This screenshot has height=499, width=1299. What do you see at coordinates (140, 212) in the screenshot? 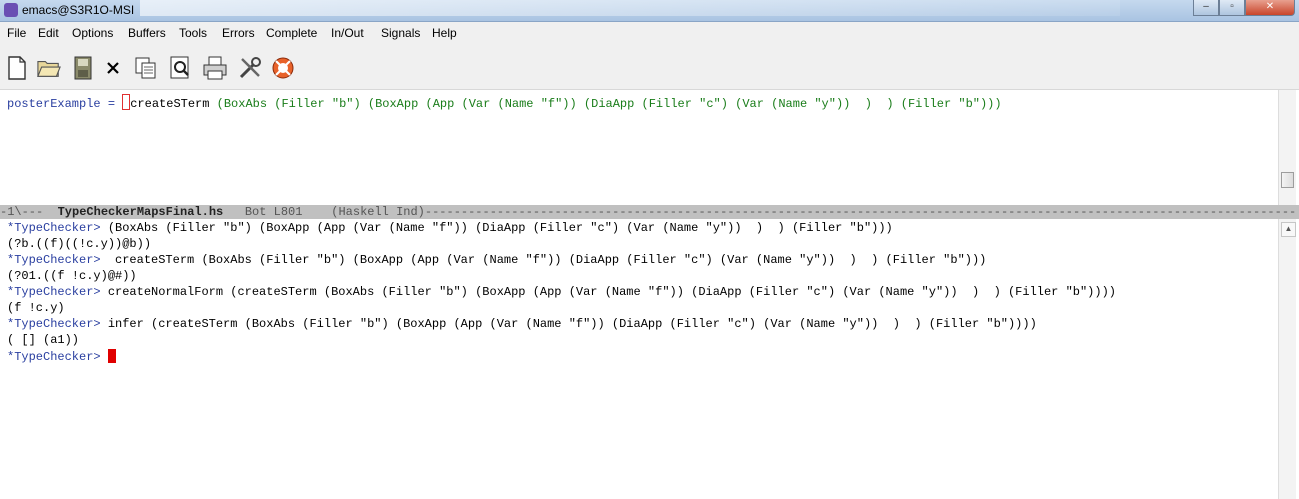
I see `buffer-name: TypeCheckerMapsFinal.hs` at bounding box center [140, 212].